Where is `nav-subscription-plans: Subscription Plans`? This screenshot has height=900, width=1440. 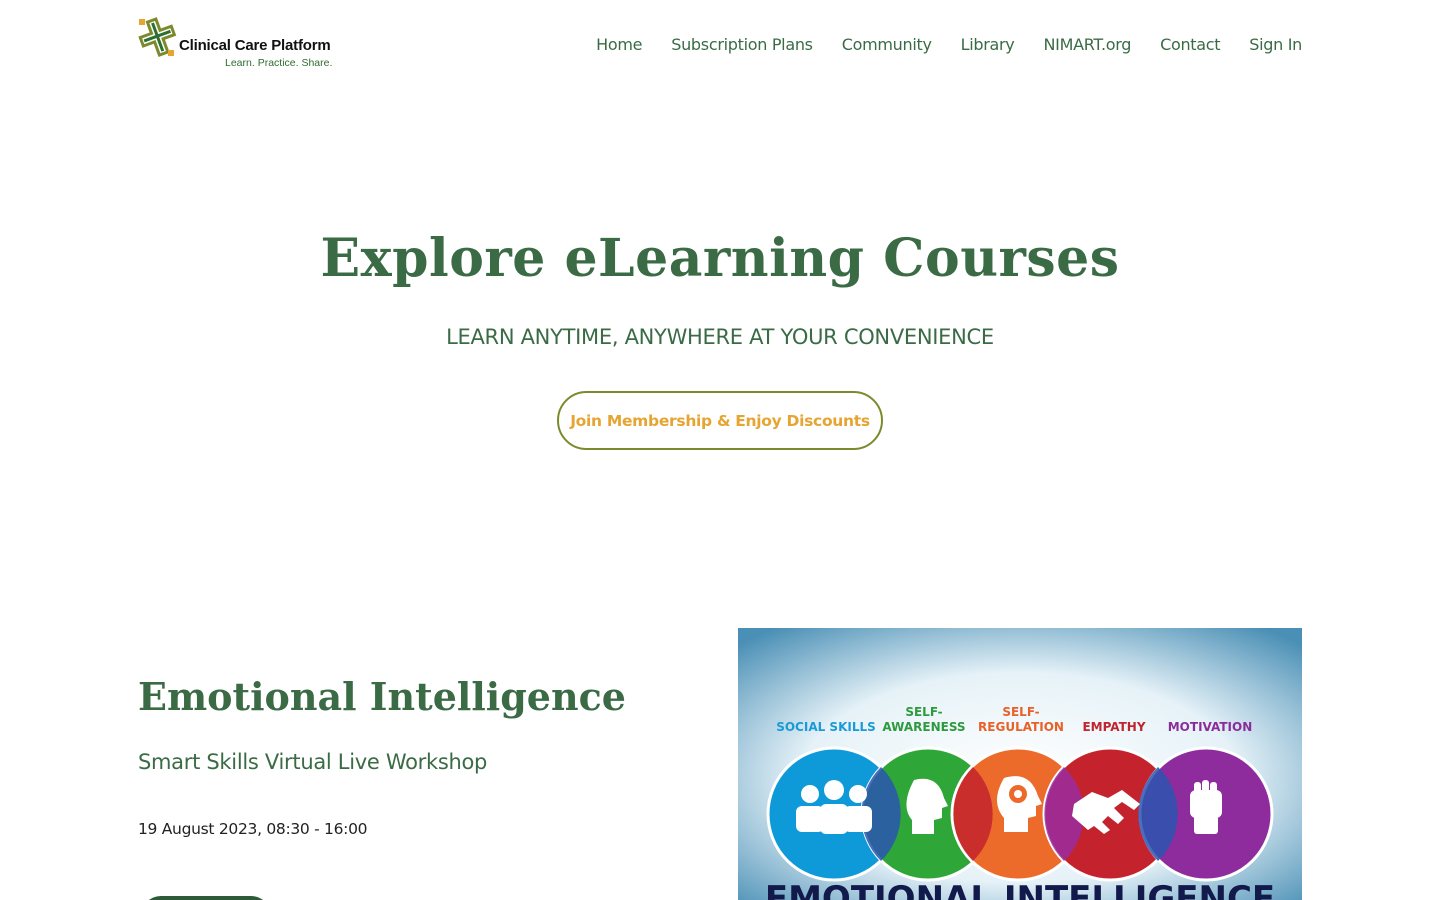
nav-subscription-plans: Subscription Plans is located at coordinates (742, 44).